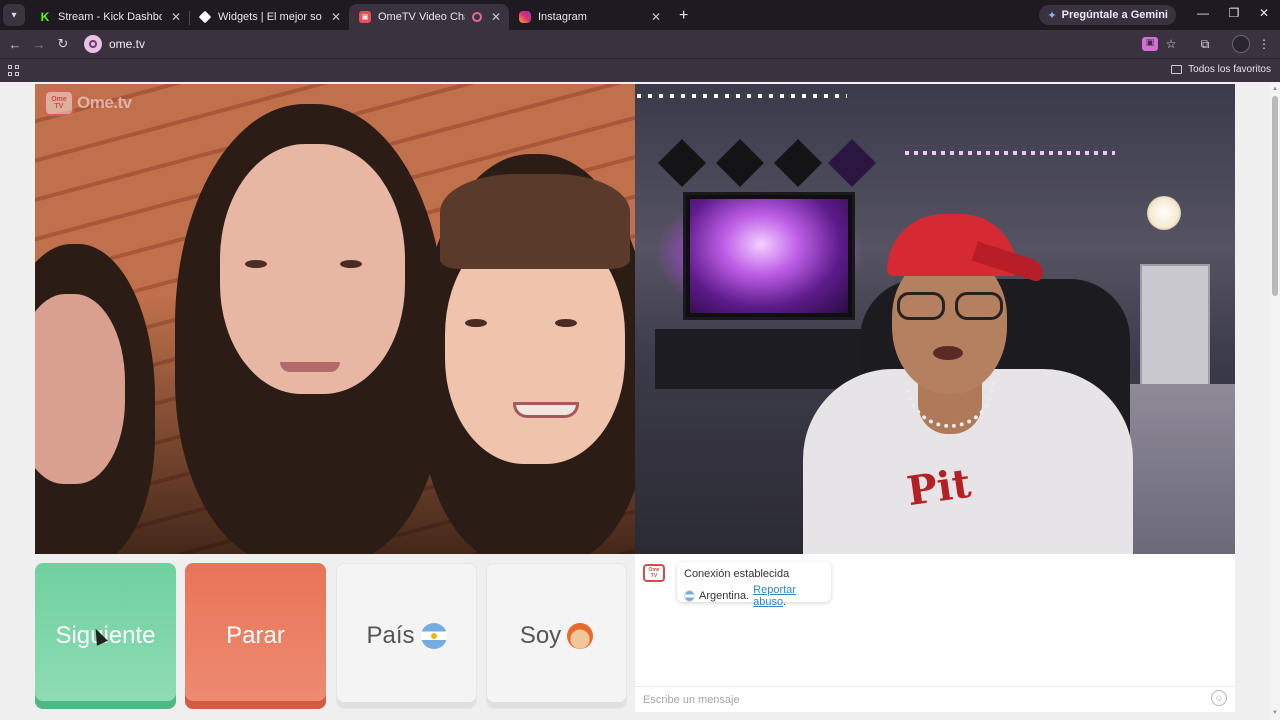 The width and height of the screenshot is (1280, 720). What do you see at coordinates (765, 359) in the screenshot?
I see `tv-stand` at bounding box center [765, 359].